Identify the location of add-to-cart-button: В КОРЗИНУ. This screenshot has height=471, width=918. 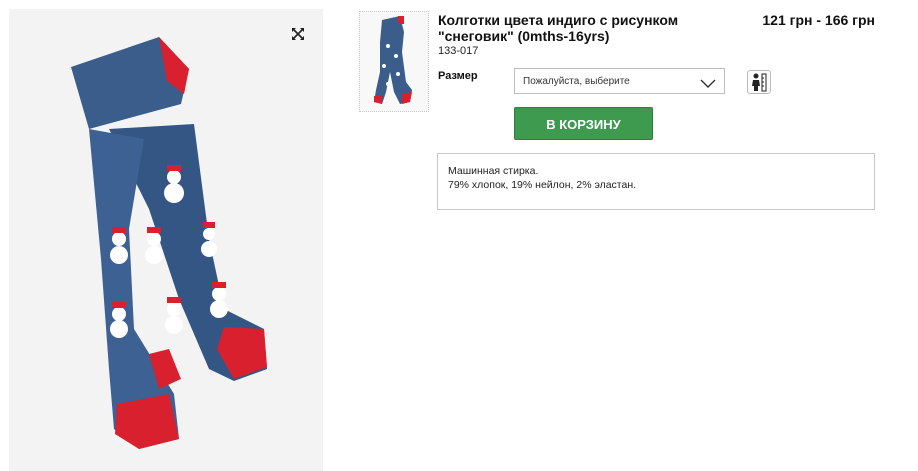
(583, 123).